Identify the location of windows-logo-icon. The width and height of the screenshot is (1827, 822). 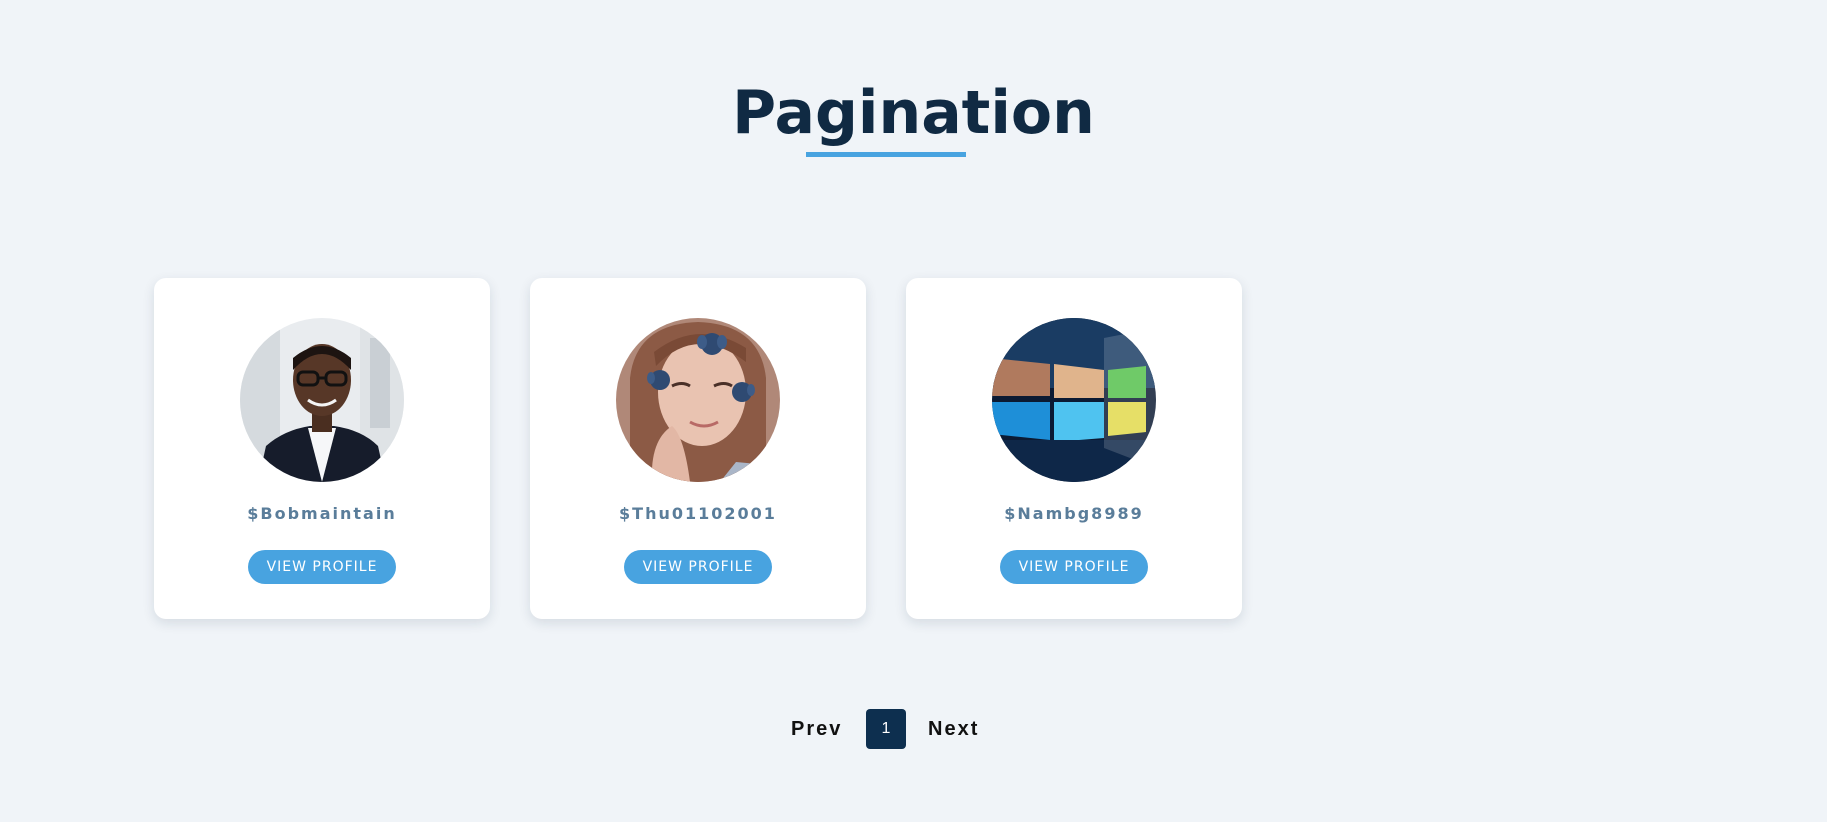
(1074, 400).